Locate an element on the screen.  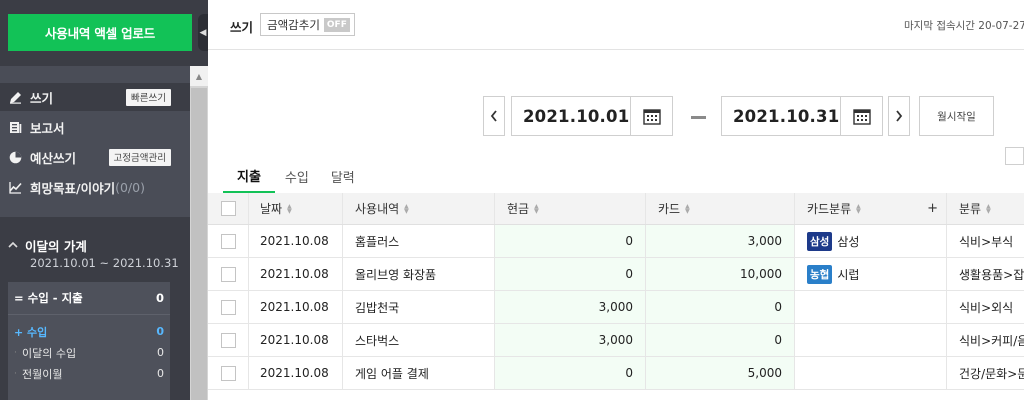
select-all-checkbox is located at coordinates (228, 208).